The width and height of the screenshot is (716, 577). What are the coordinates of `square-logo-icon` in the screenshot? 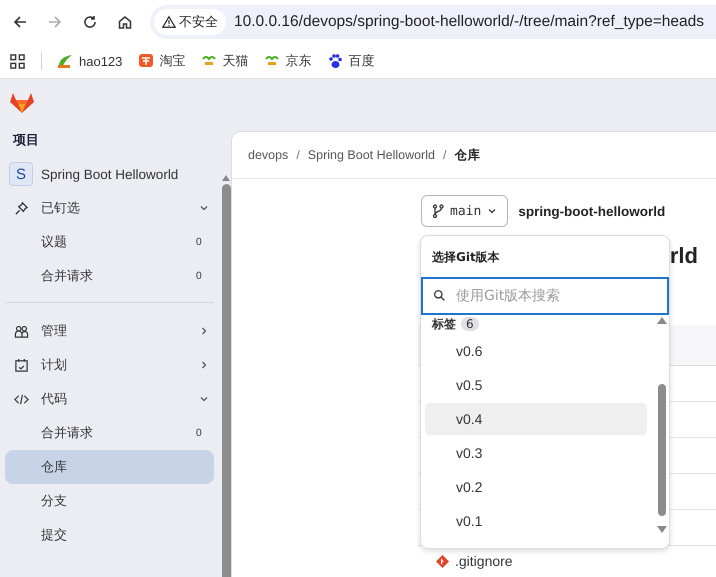 It's located at (146, 61).